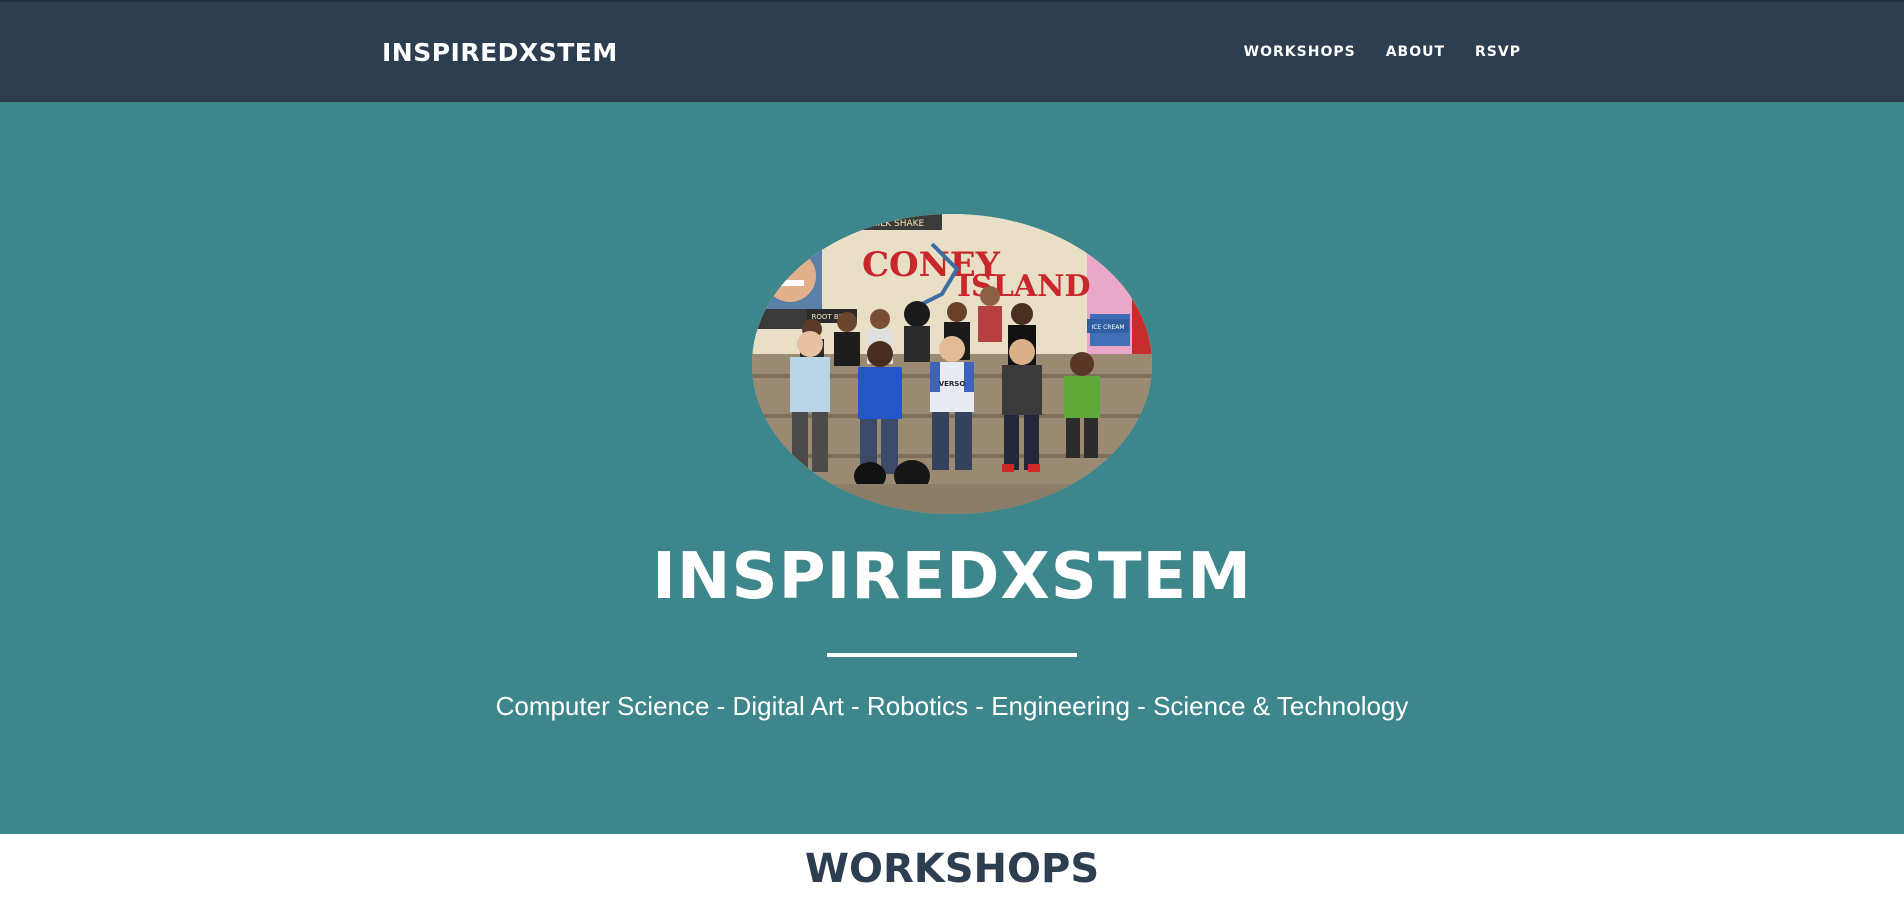 The width and height of the screenshot is (1904, 904). Describe the element at coordinates (1107, 327) in the screenshot. I see `photo-sign-icecream: ICE CREAM` at that location.